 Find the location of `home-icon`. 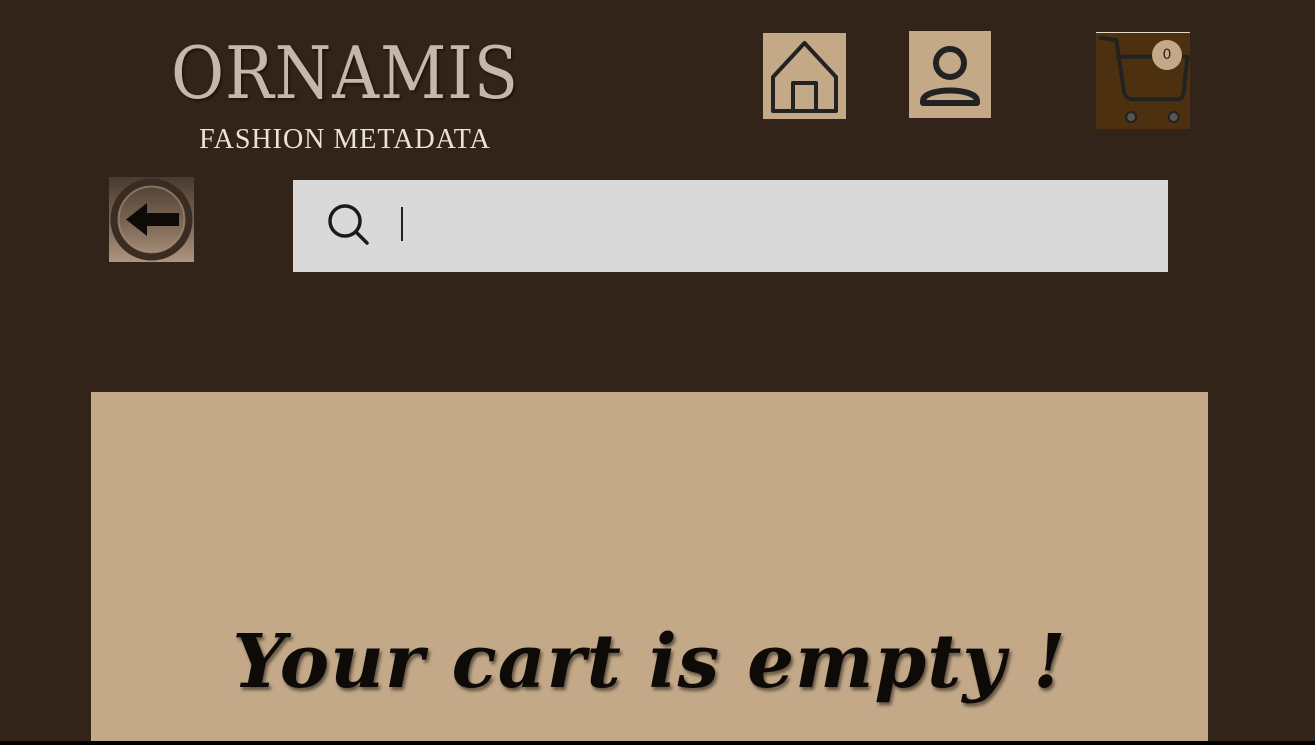

home-icon is located at coordinates (804, 77).